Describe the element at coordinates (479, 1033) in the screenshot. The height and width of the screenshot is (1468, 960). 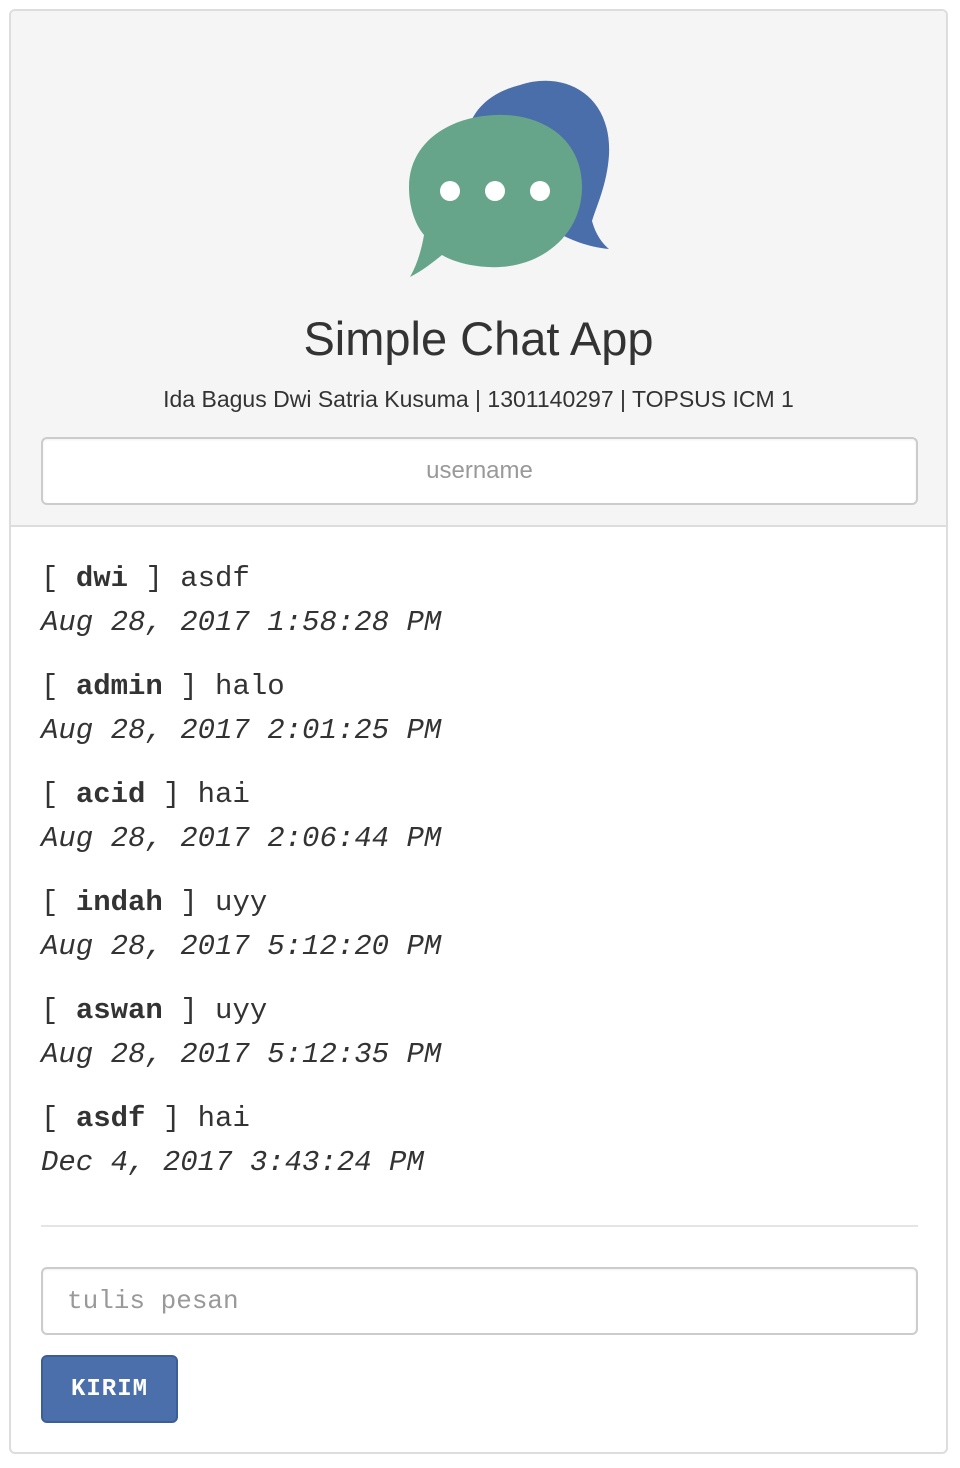
I see `message-item: [ aswan ] uyy Aug 28, 2017 5:12:35 PM` at that location.